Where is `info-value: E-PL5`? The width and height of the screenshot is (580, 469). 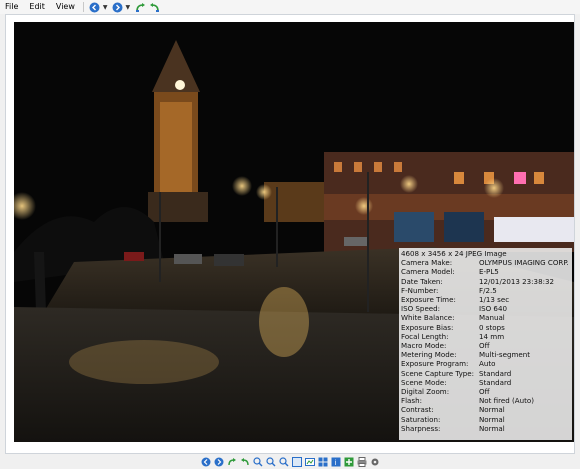
info-value: E-PL5 is located at coordinates (489, 272).